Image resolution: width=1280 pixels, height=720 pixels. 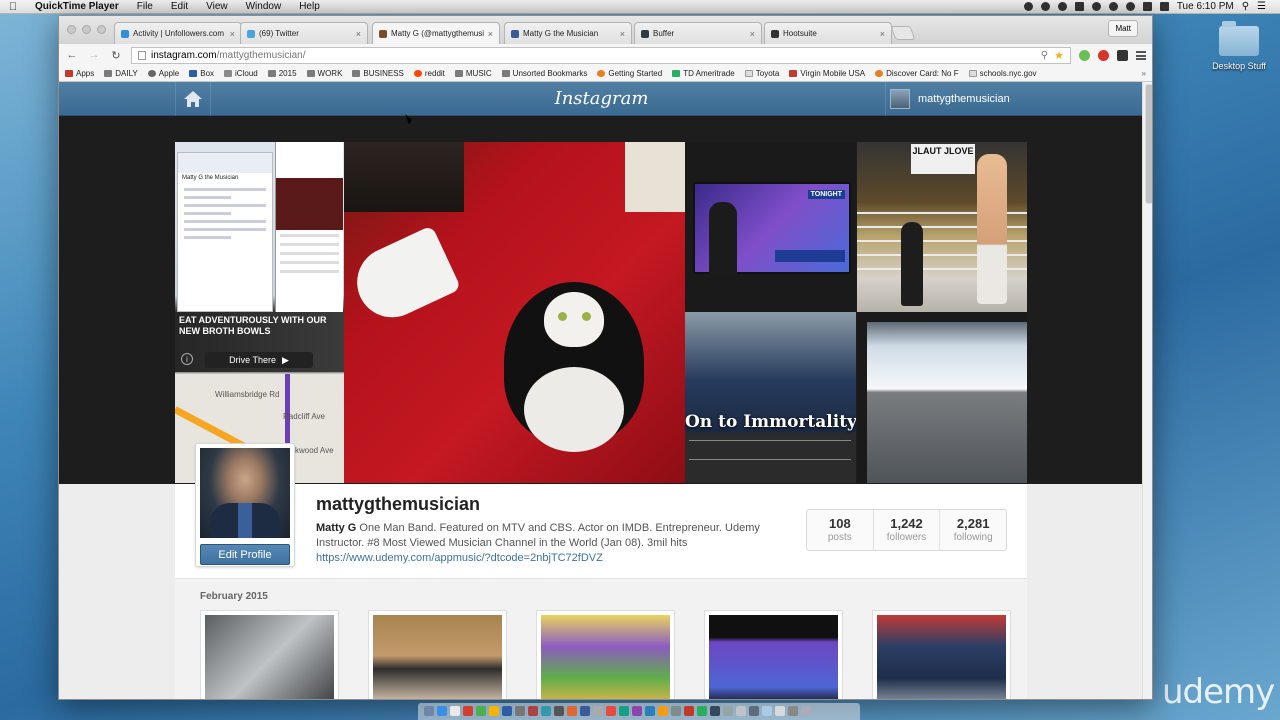 What do you see at coordinates (761, 73) in the screenshot?
I see `bookmark-toyota: Toyota` at bounding box center [761, 73].